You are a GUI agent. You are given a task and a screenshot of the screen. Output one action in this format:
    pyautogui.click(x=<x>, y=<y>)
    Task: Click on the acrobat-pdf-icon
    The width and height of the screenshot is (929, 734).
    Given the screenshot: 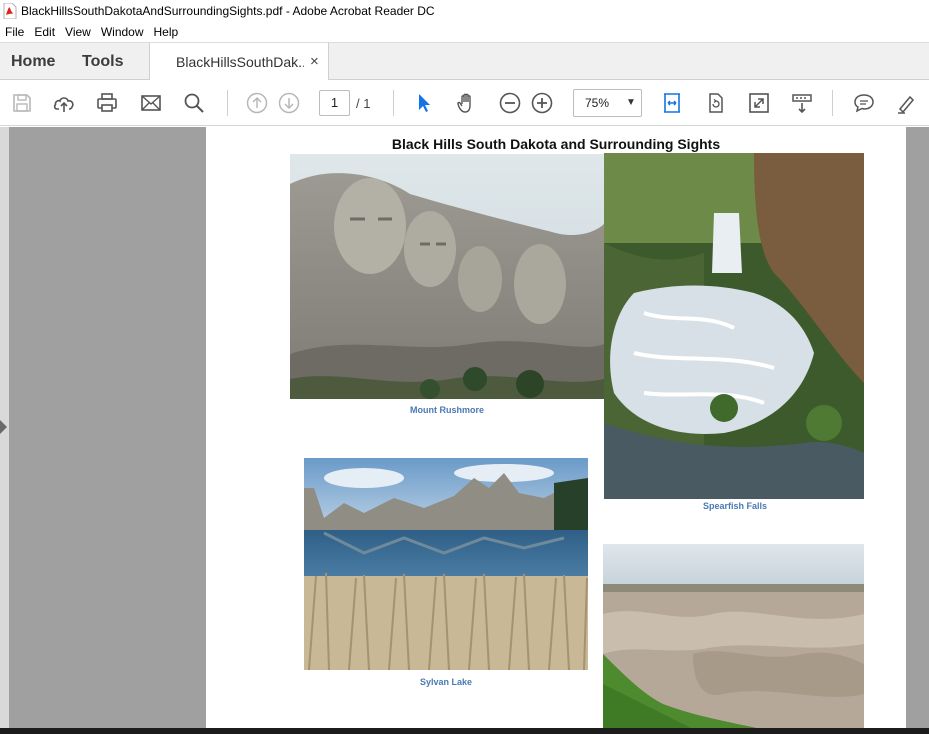 What is the action you would take?
    pyautogui.click(x=10, y=11)
    